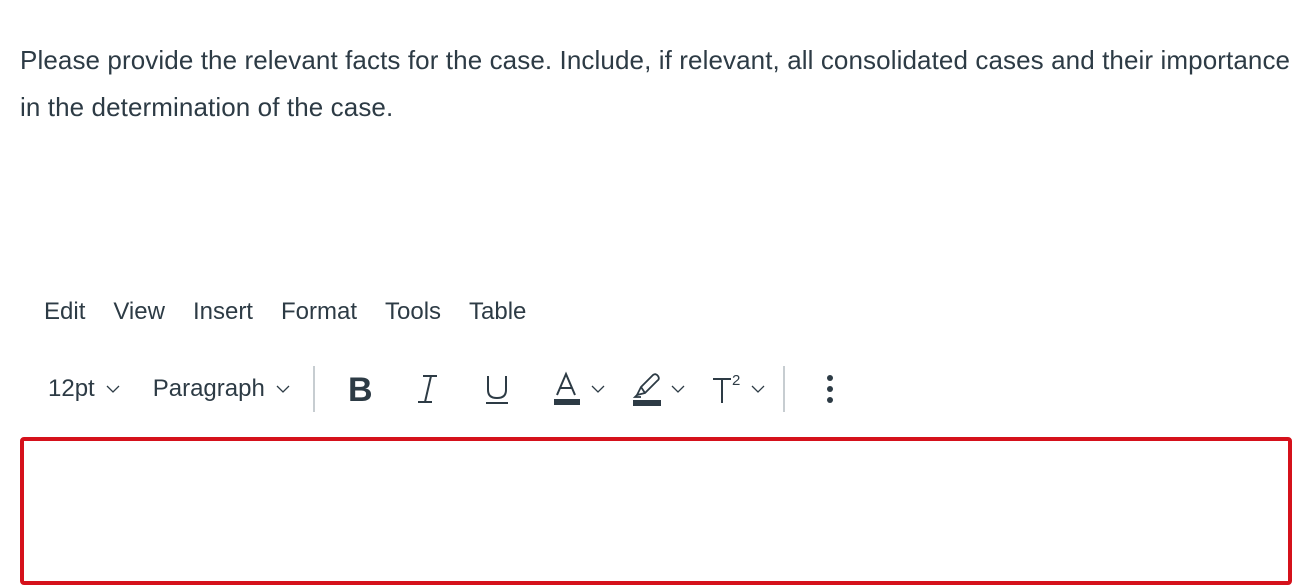 The image size is (1312, 585). I want to click on text-color-icon, so click(566, 388).